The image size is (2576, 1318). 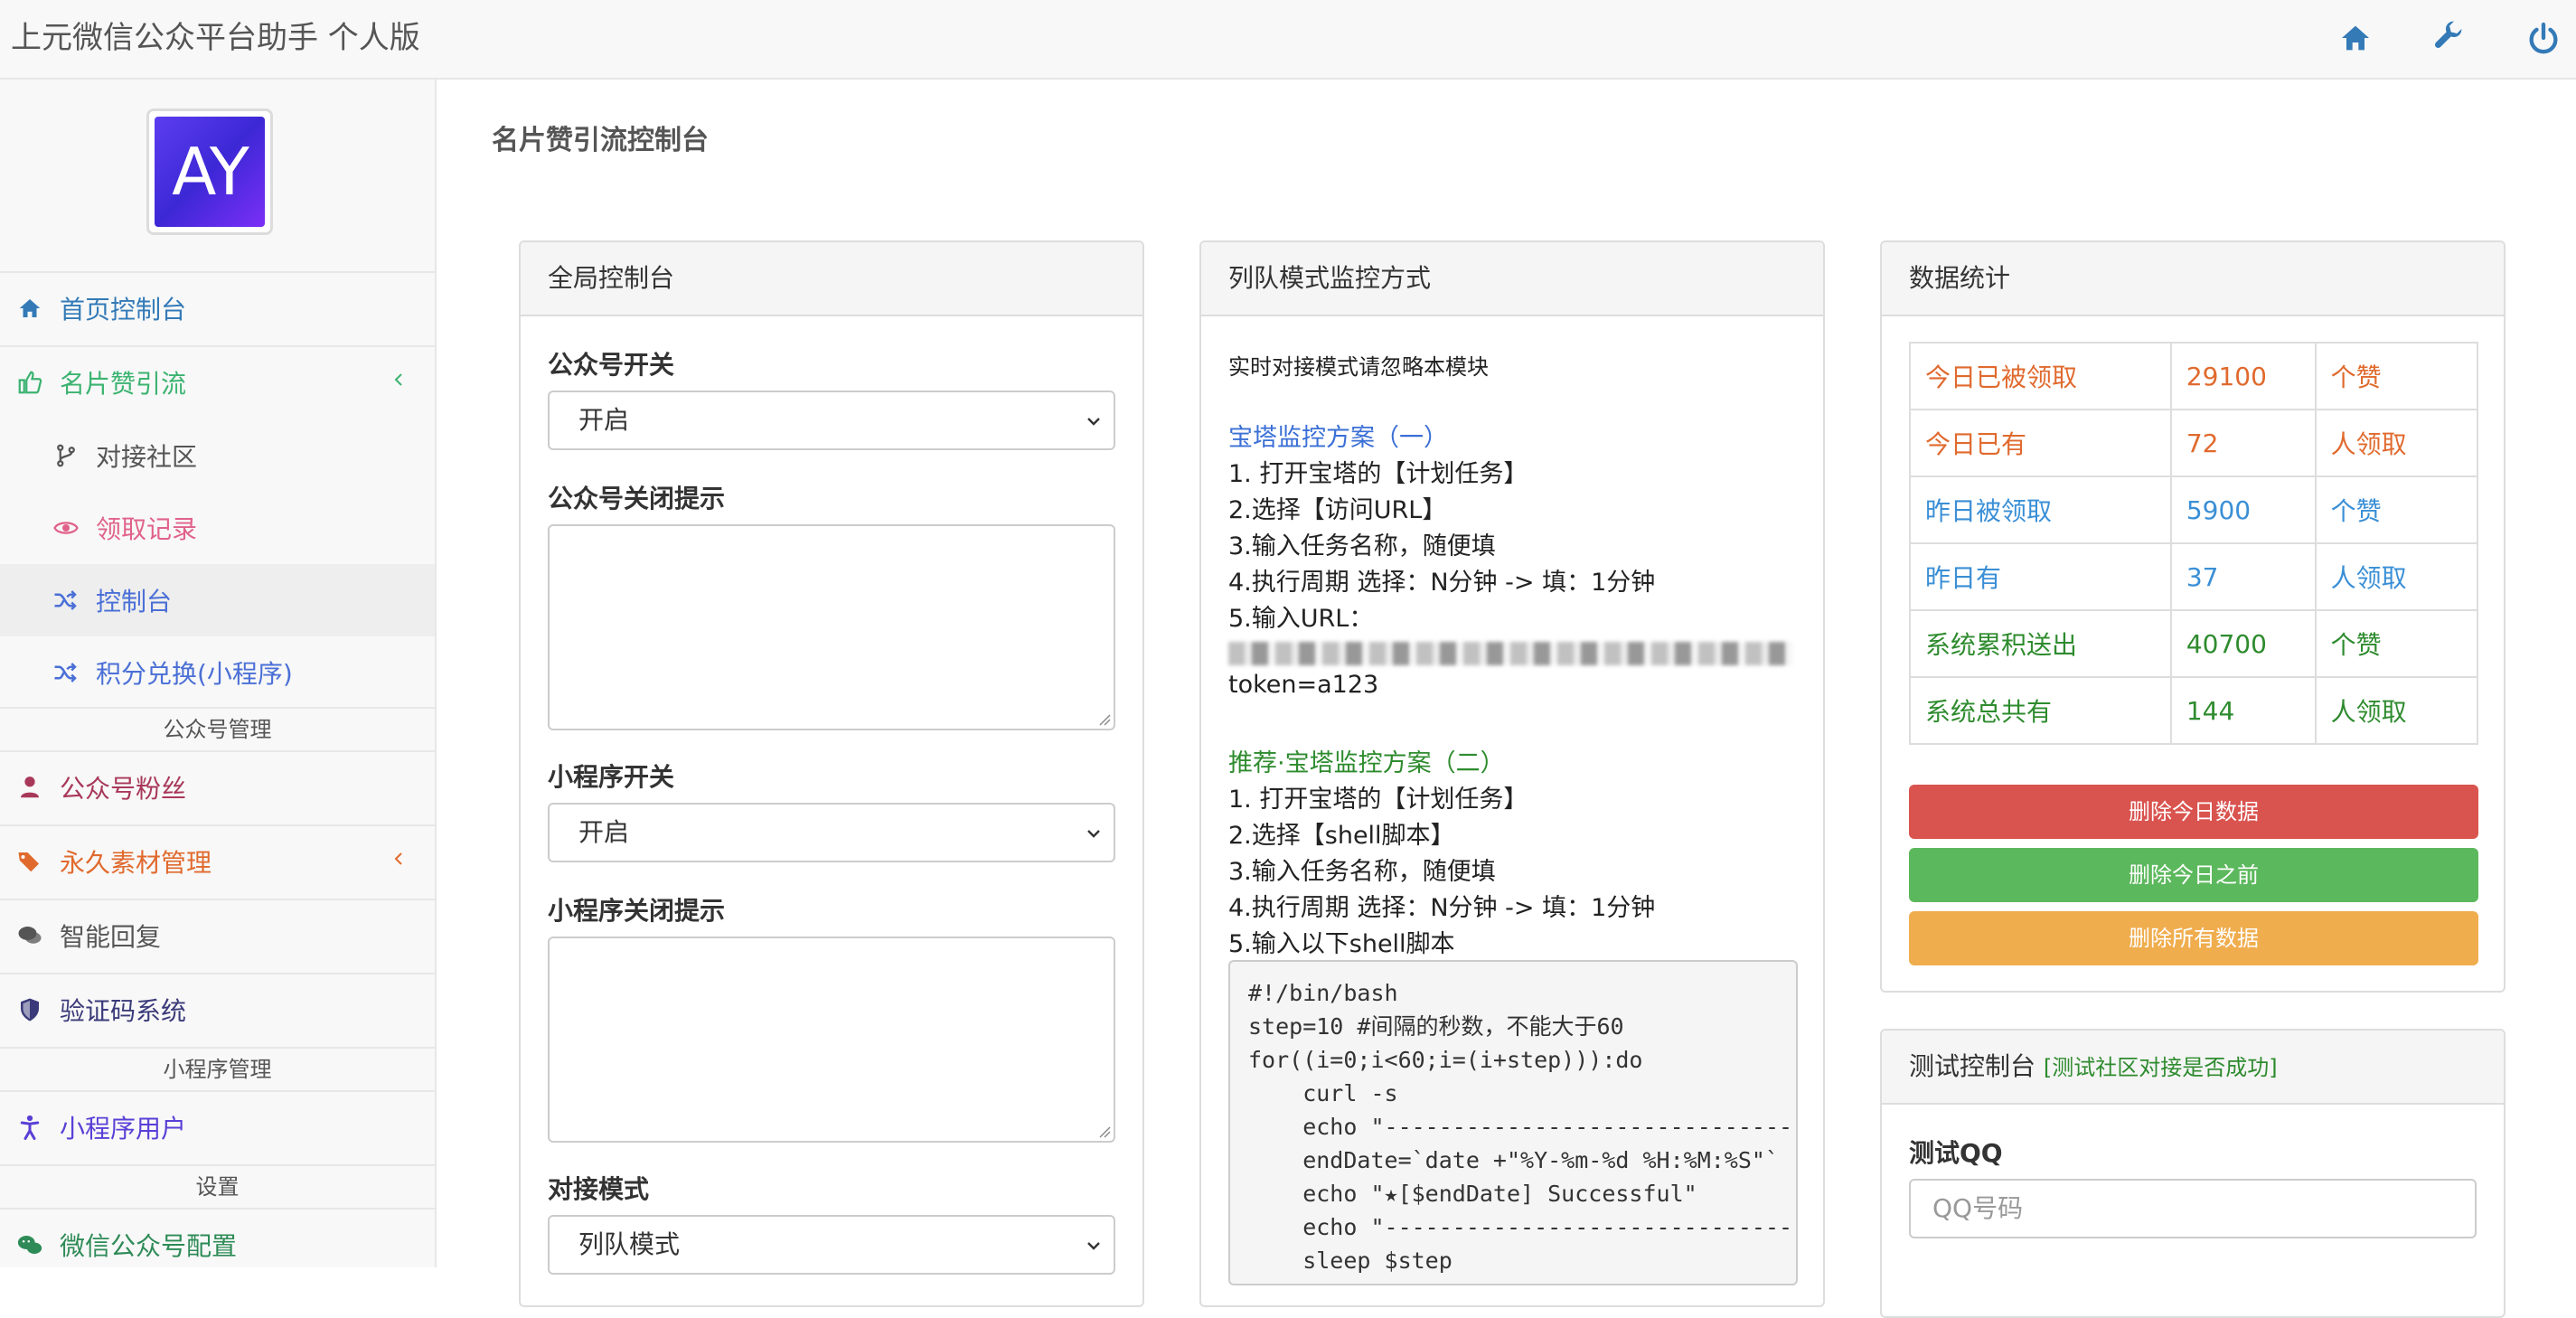 I want to click on plan2-step: 5.输入以下shell脚本, so click(x=1341, y=944).